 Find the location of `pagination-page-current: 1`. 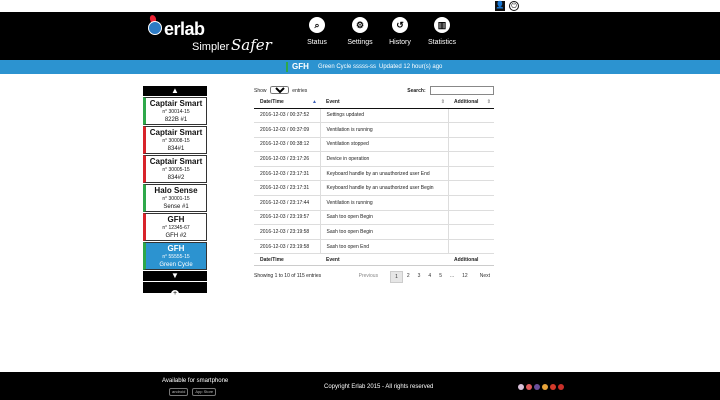

pagination-page-current: 1 is located at coordinates (396, 277).